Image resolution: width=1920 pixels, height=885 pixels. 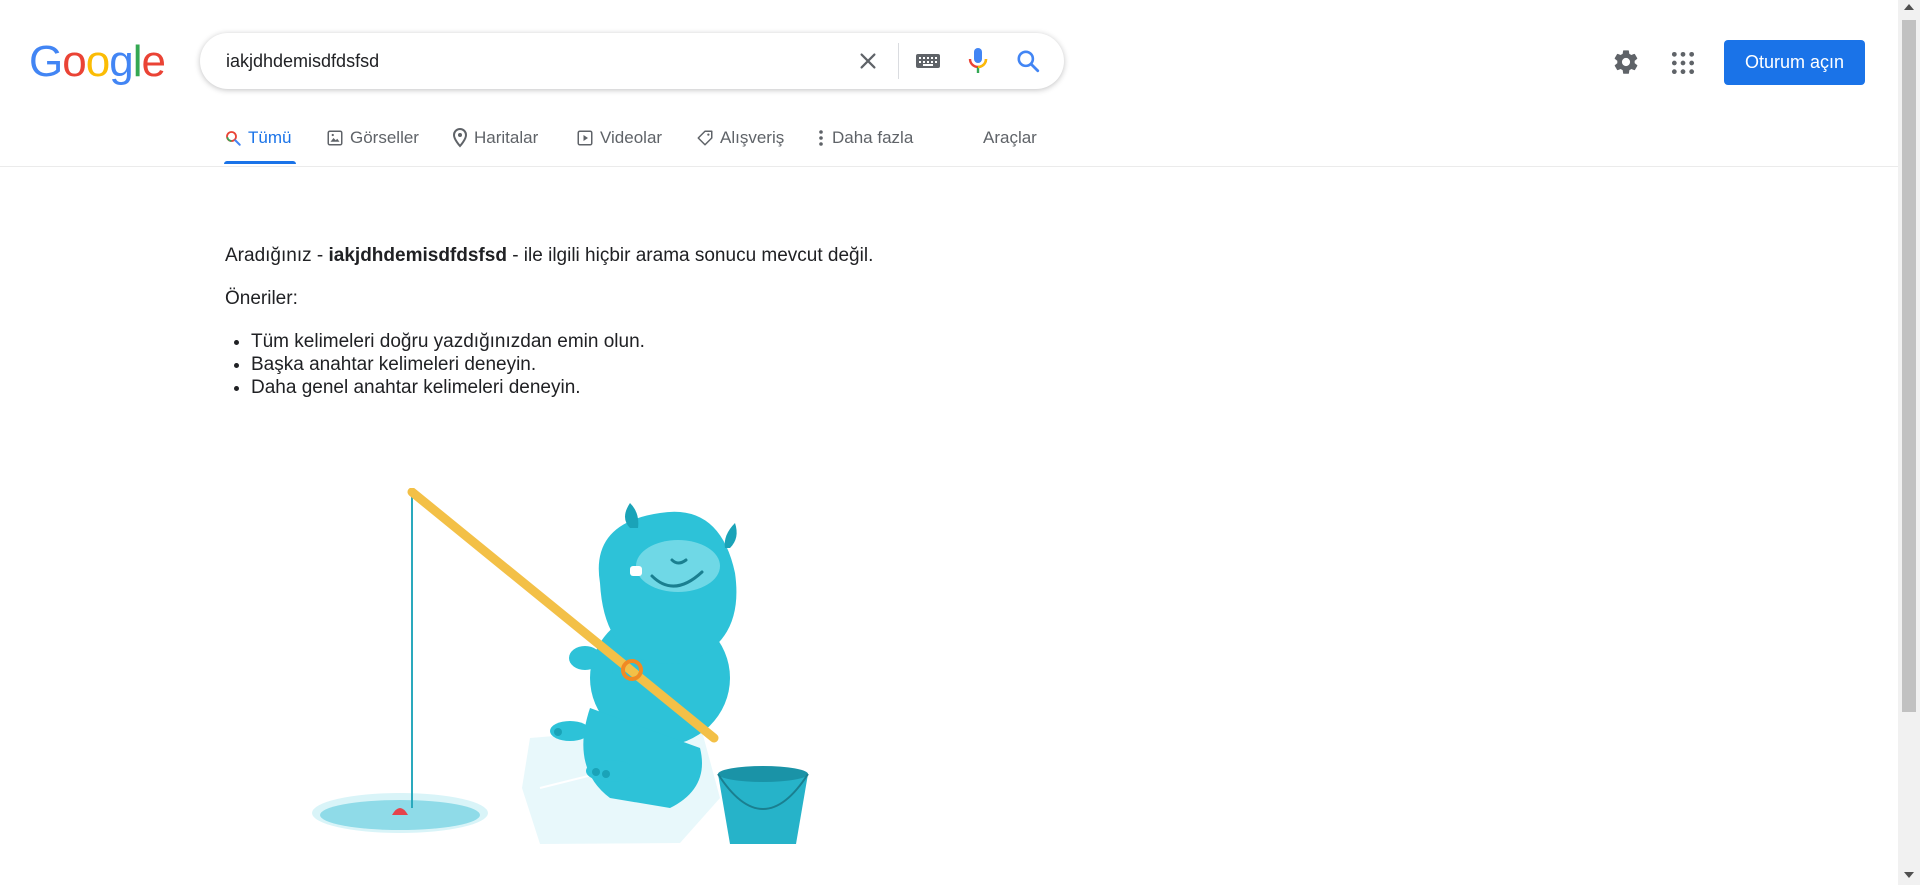 I want to click on tab-label: Araçlar, so click(x=1010, y=137).